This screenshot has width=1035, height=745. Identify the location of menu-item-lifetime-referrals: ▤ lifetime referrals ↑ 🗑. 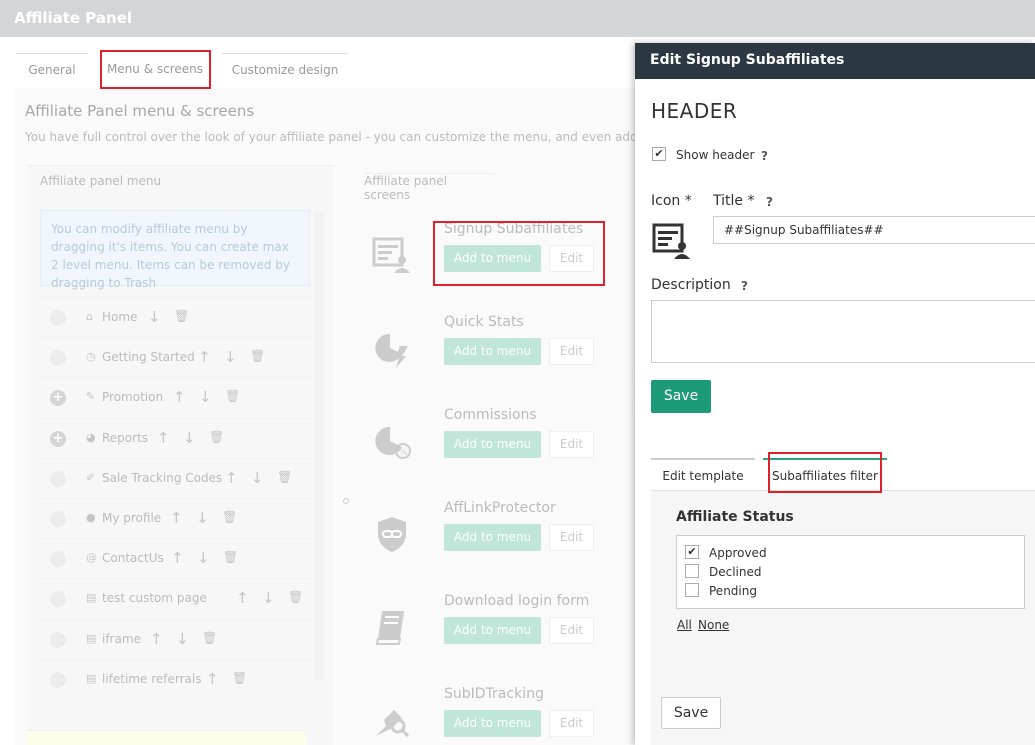
(179, 678).